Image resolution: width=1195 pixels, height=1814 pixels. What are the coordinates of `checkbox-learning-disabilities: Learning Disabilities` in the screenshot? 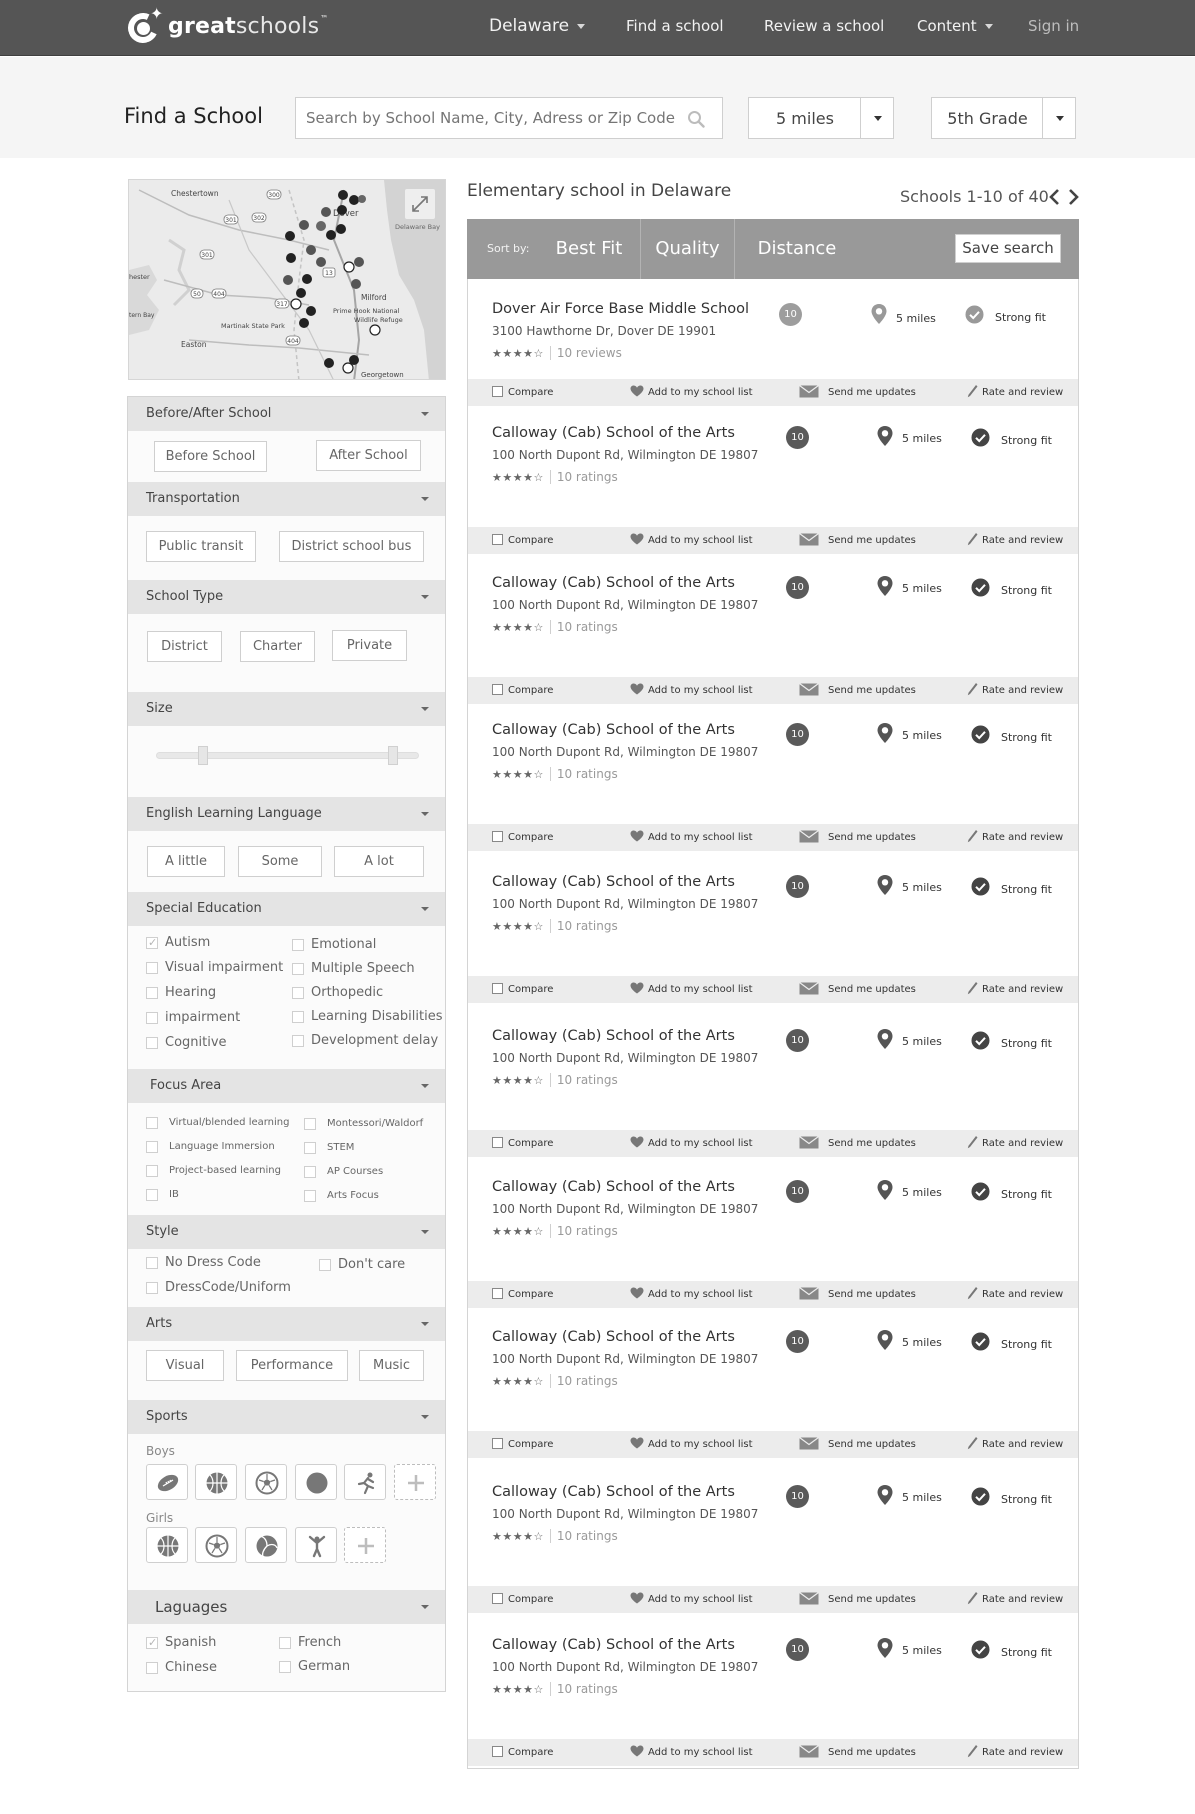 It's located at (367, 1017).